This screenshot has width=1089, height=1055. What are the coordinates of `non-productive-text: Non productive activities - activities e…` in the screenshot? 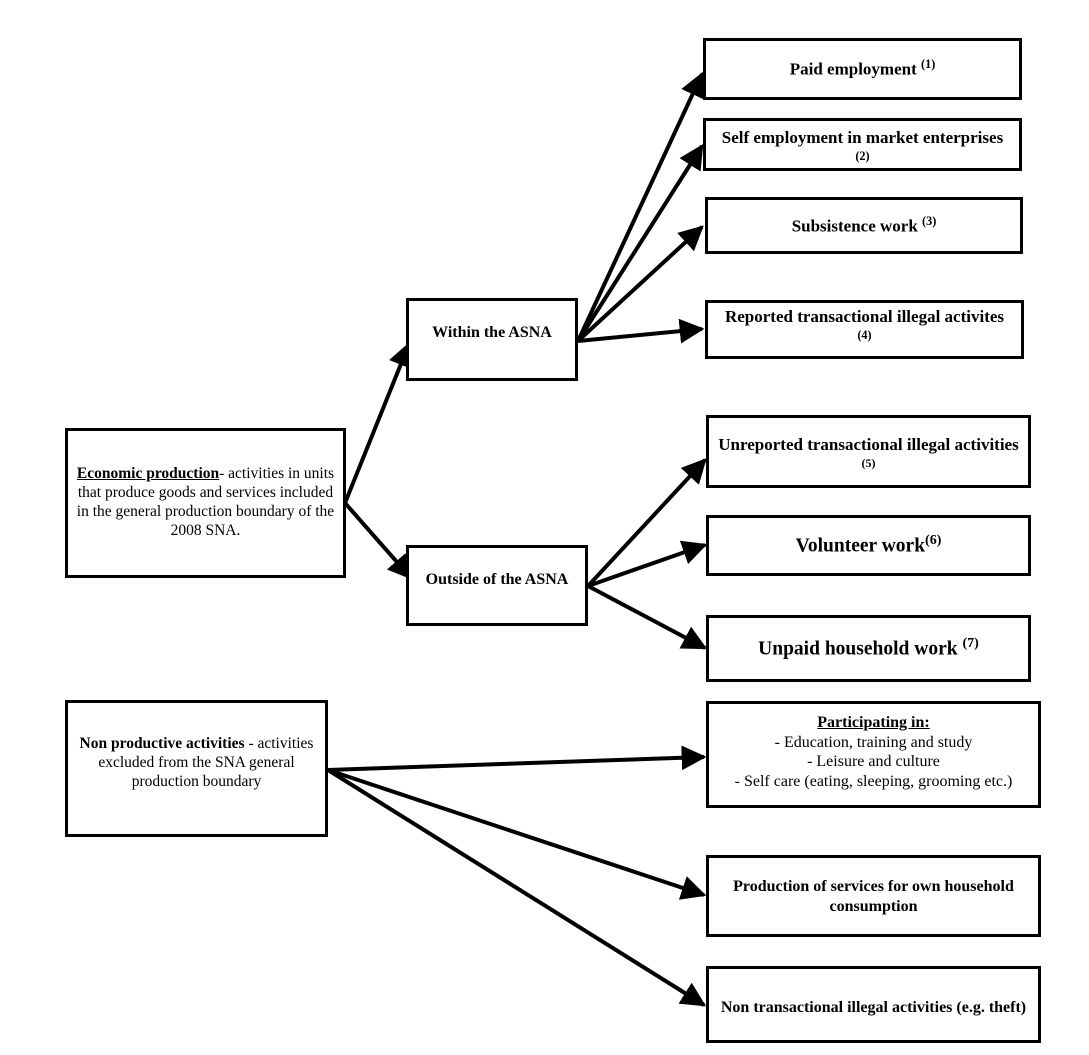 It's located at (196, 763).